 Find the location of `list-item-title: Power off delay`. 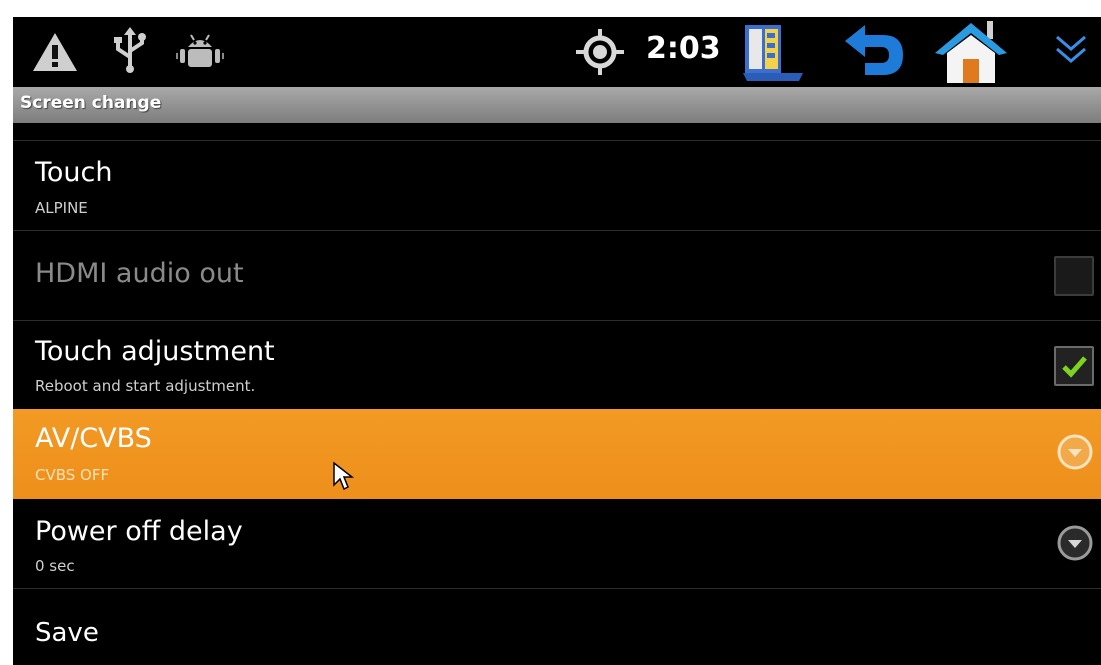

list-item-title: Power off delay is located at coordinates (139, 531).